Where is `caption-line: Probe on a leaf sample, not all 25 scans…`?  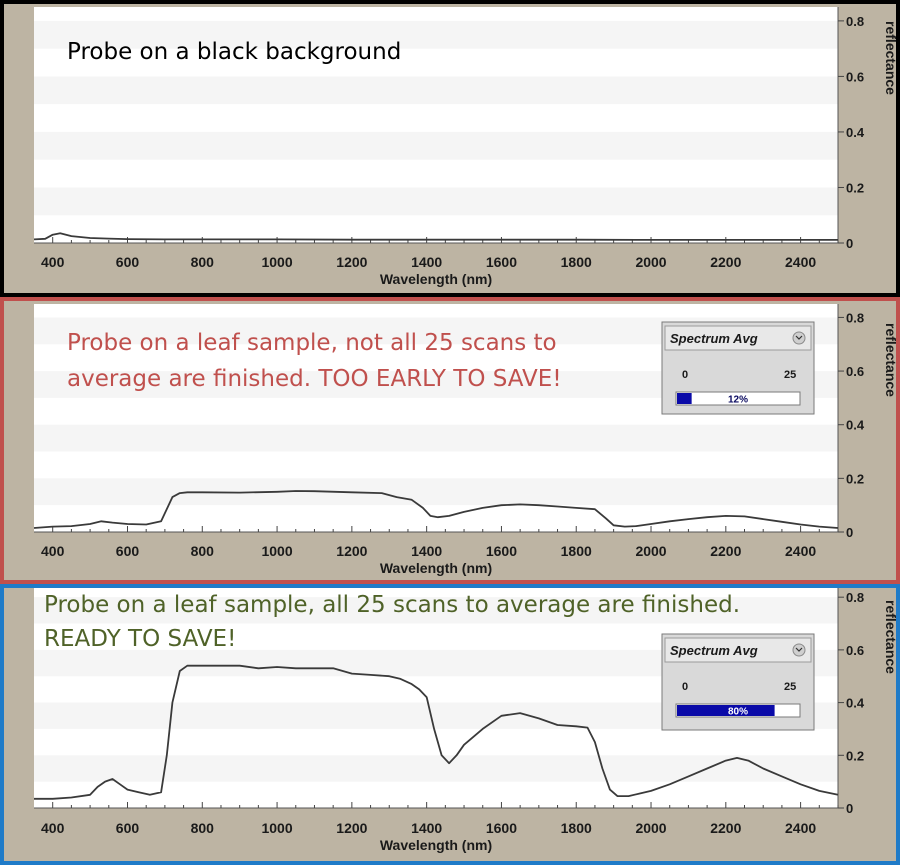
caption-line: Probe on a leaf sample, not all 25 scans… is located at coordinates (312, 343).